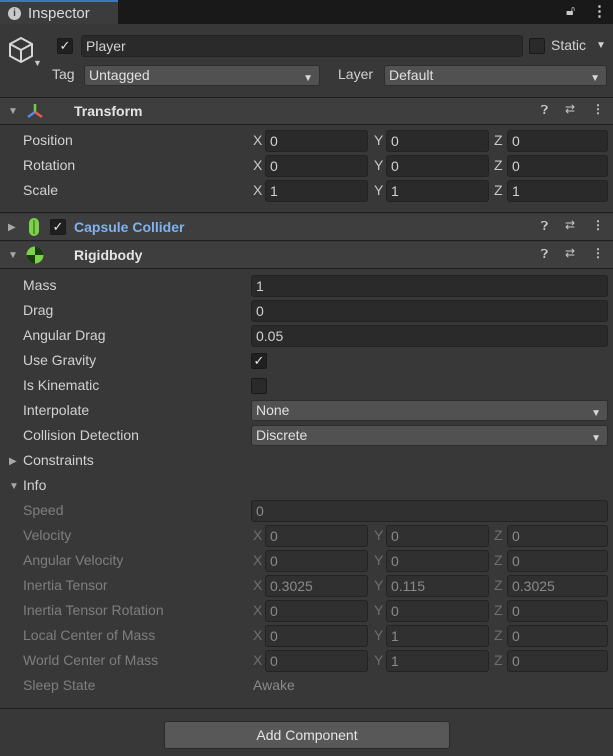  Describe the element at coordinates (429, 311) in the screenshot. I see `drag-field: 0` at that location.